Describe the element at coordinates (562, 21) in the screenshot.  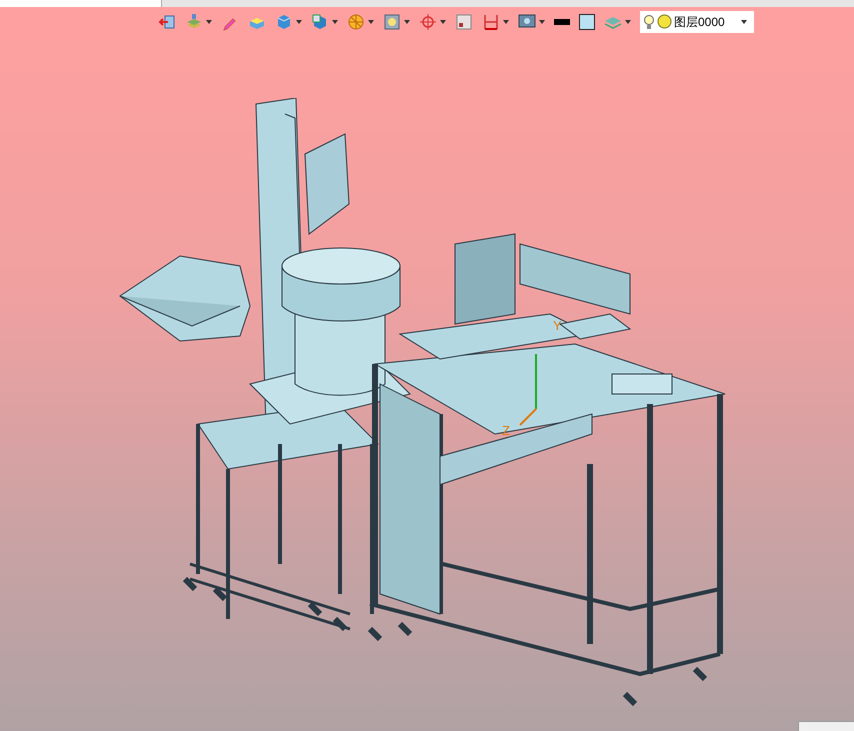
I see `line-color-icon` at that location.